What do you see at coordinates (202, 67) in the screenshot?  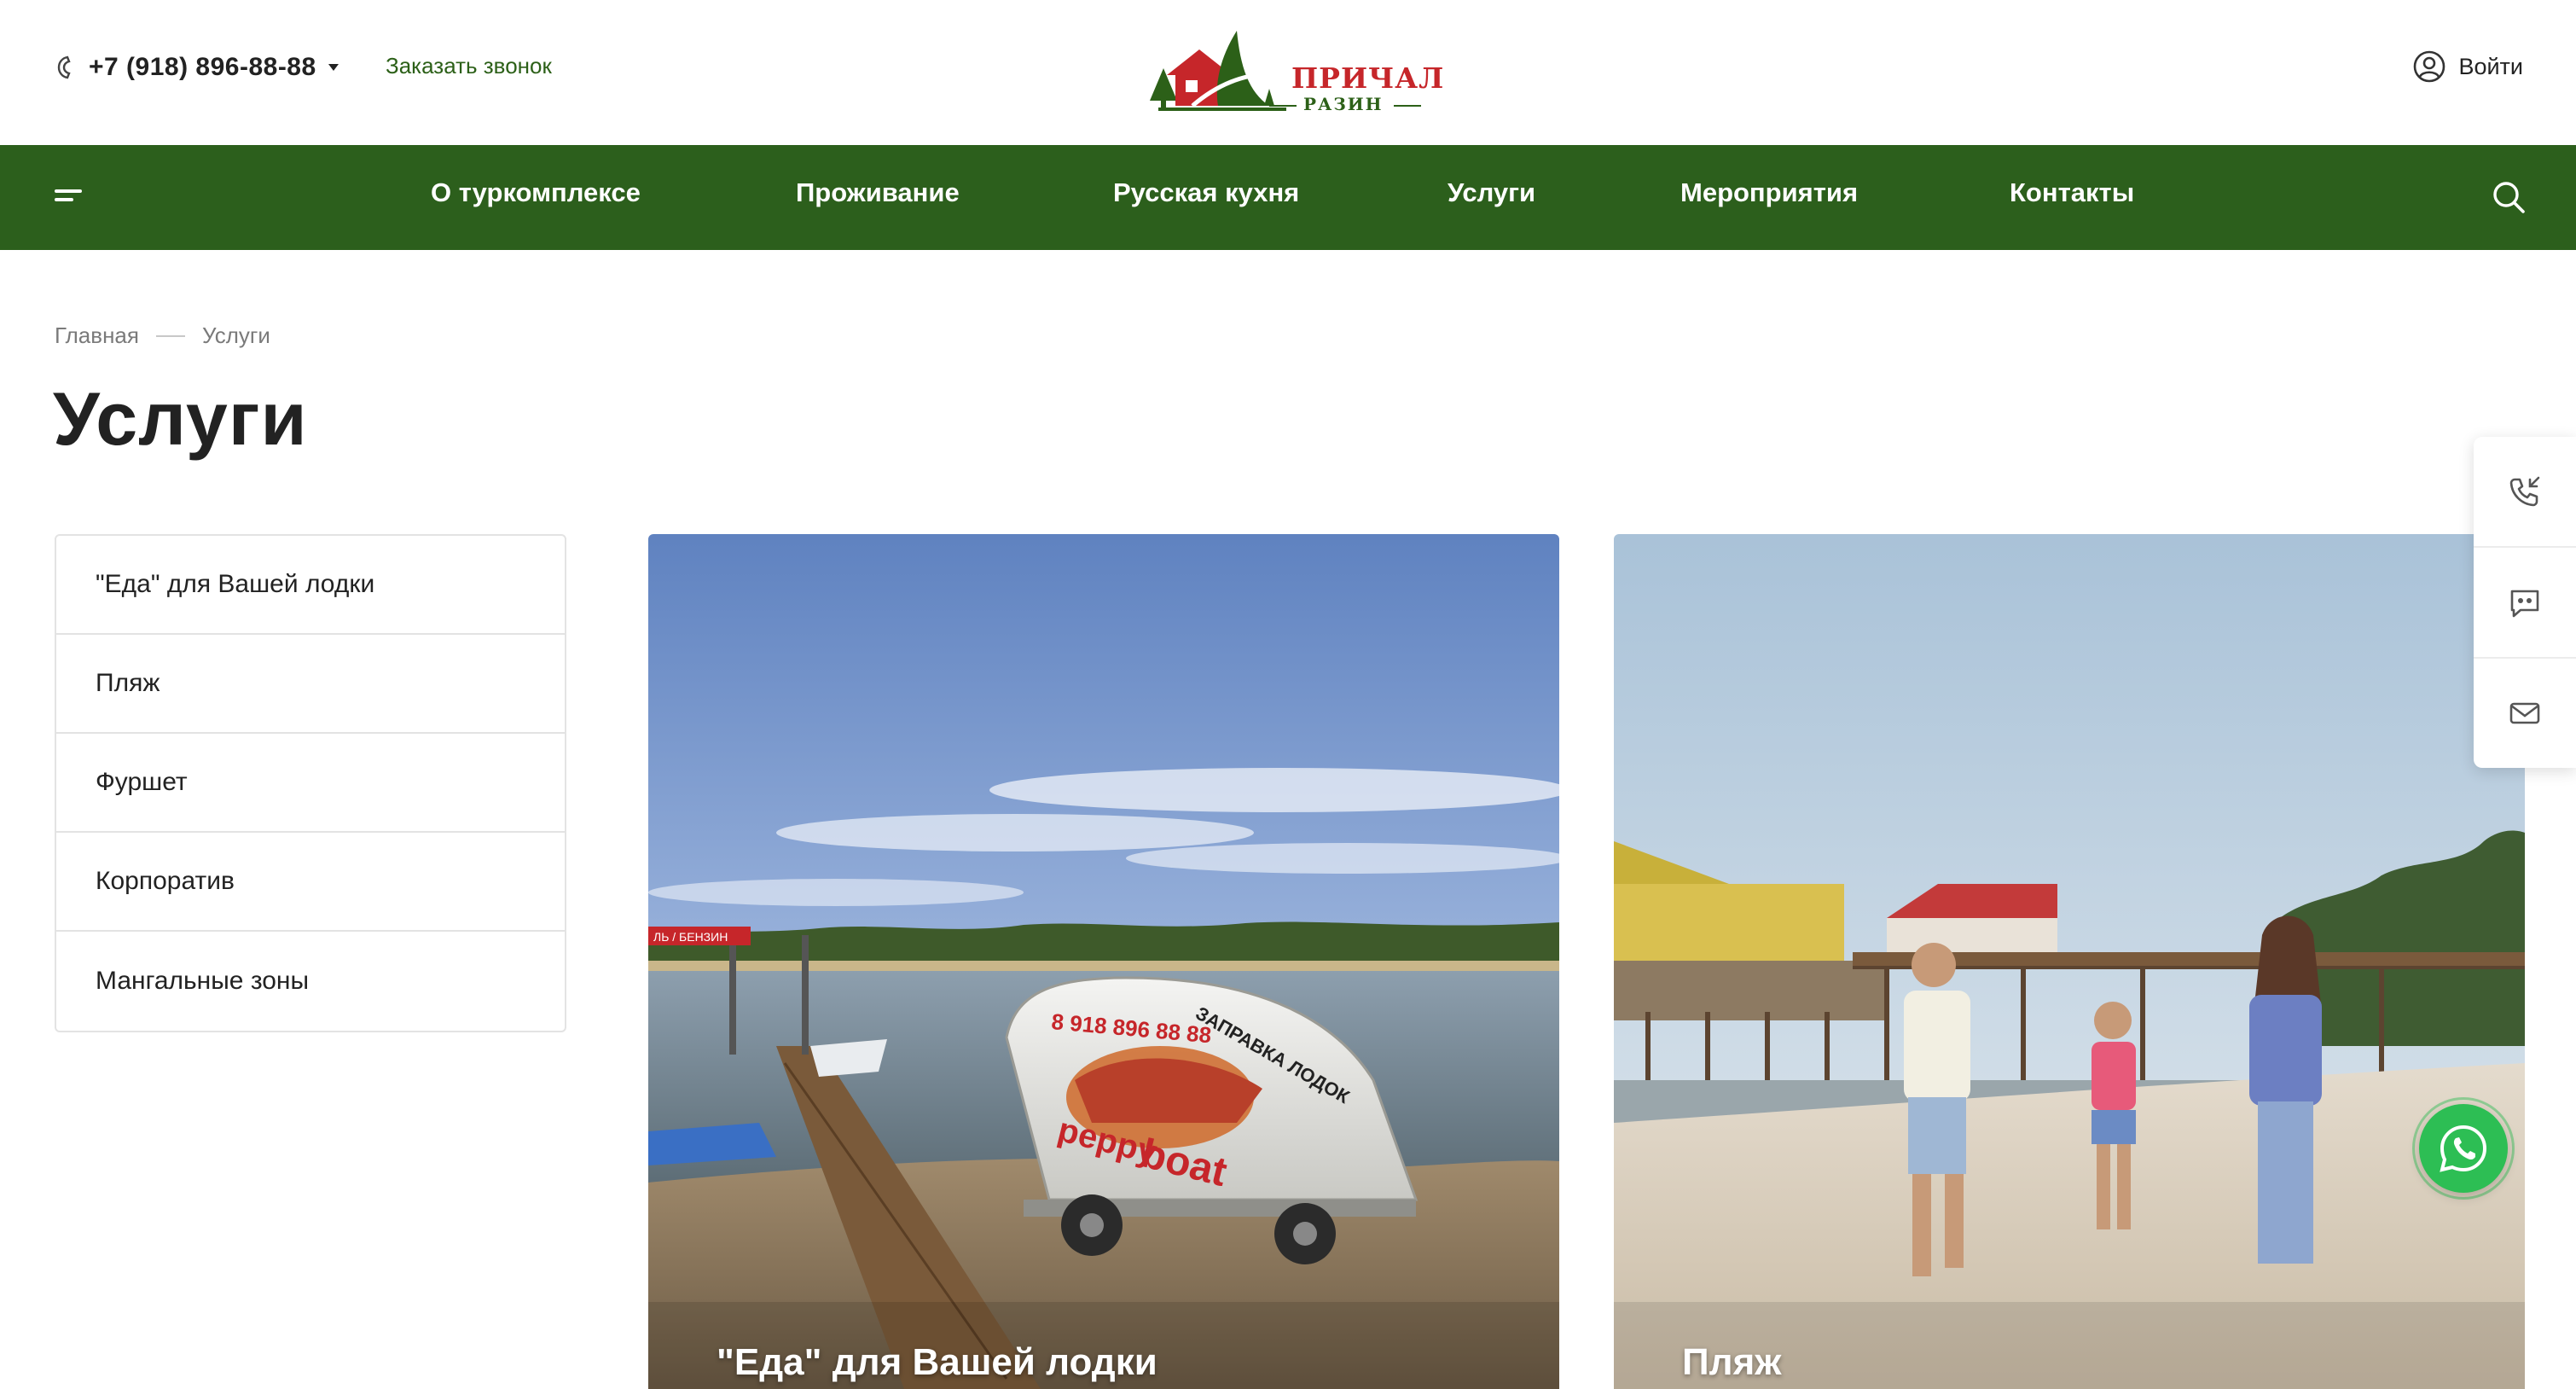 I see `phone-number: +7 (918) 896-88-88` at bounding box center [202, 67].